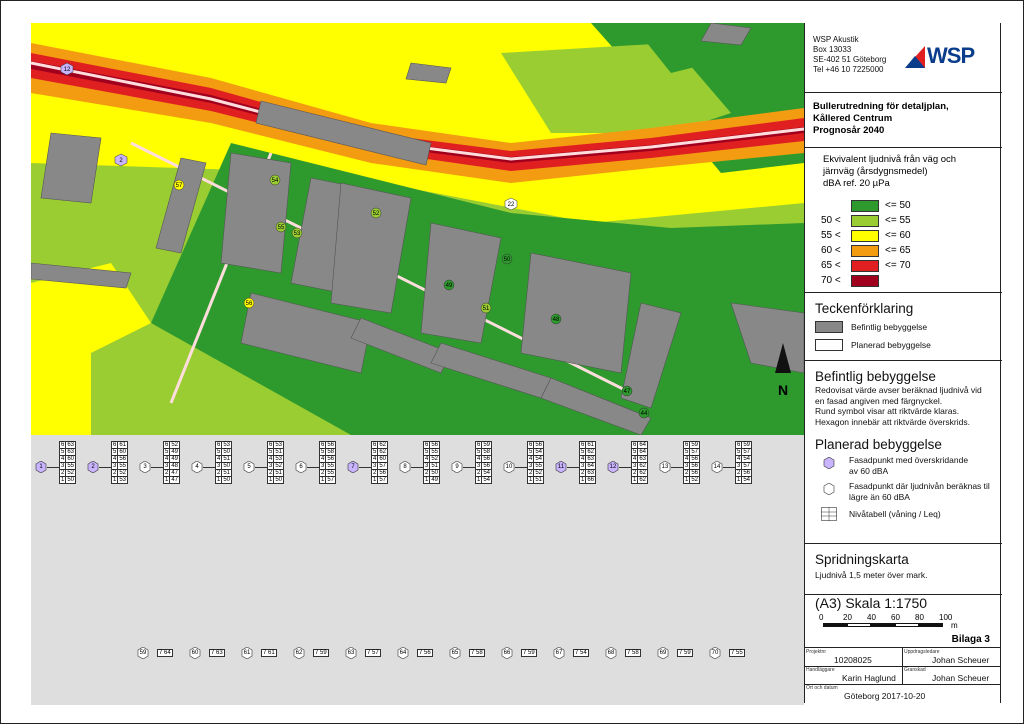  Describe the element at coordinates (486, 309) in the screenshot. I see `svg-text: 51` at that location.